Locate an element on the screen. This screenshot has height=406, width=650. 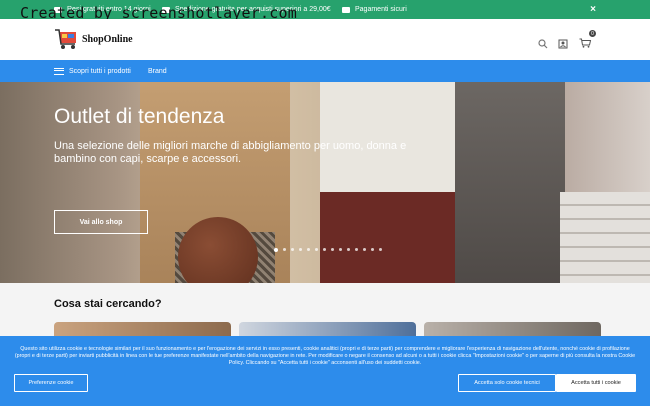
hero-title: Outlet di tendenza is located at coordinates (139, 116).